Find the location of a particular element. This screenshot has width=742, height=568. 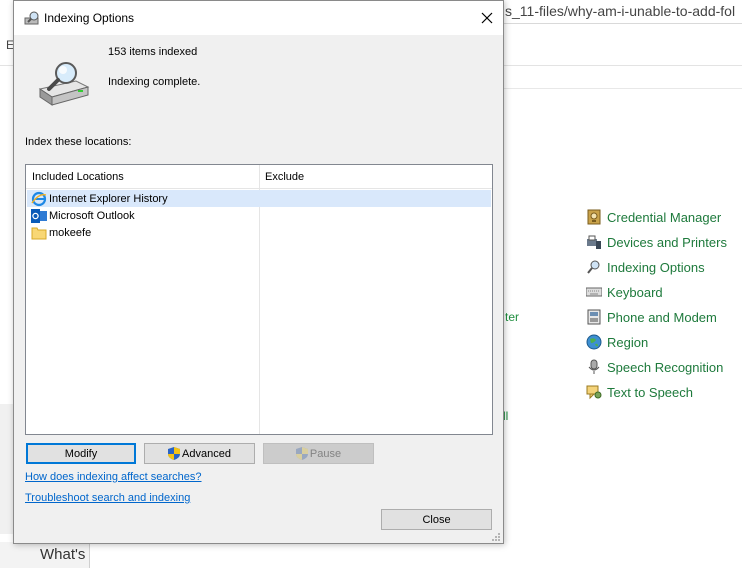

whats-new-panel: What's is located at coordinates (45, 555).